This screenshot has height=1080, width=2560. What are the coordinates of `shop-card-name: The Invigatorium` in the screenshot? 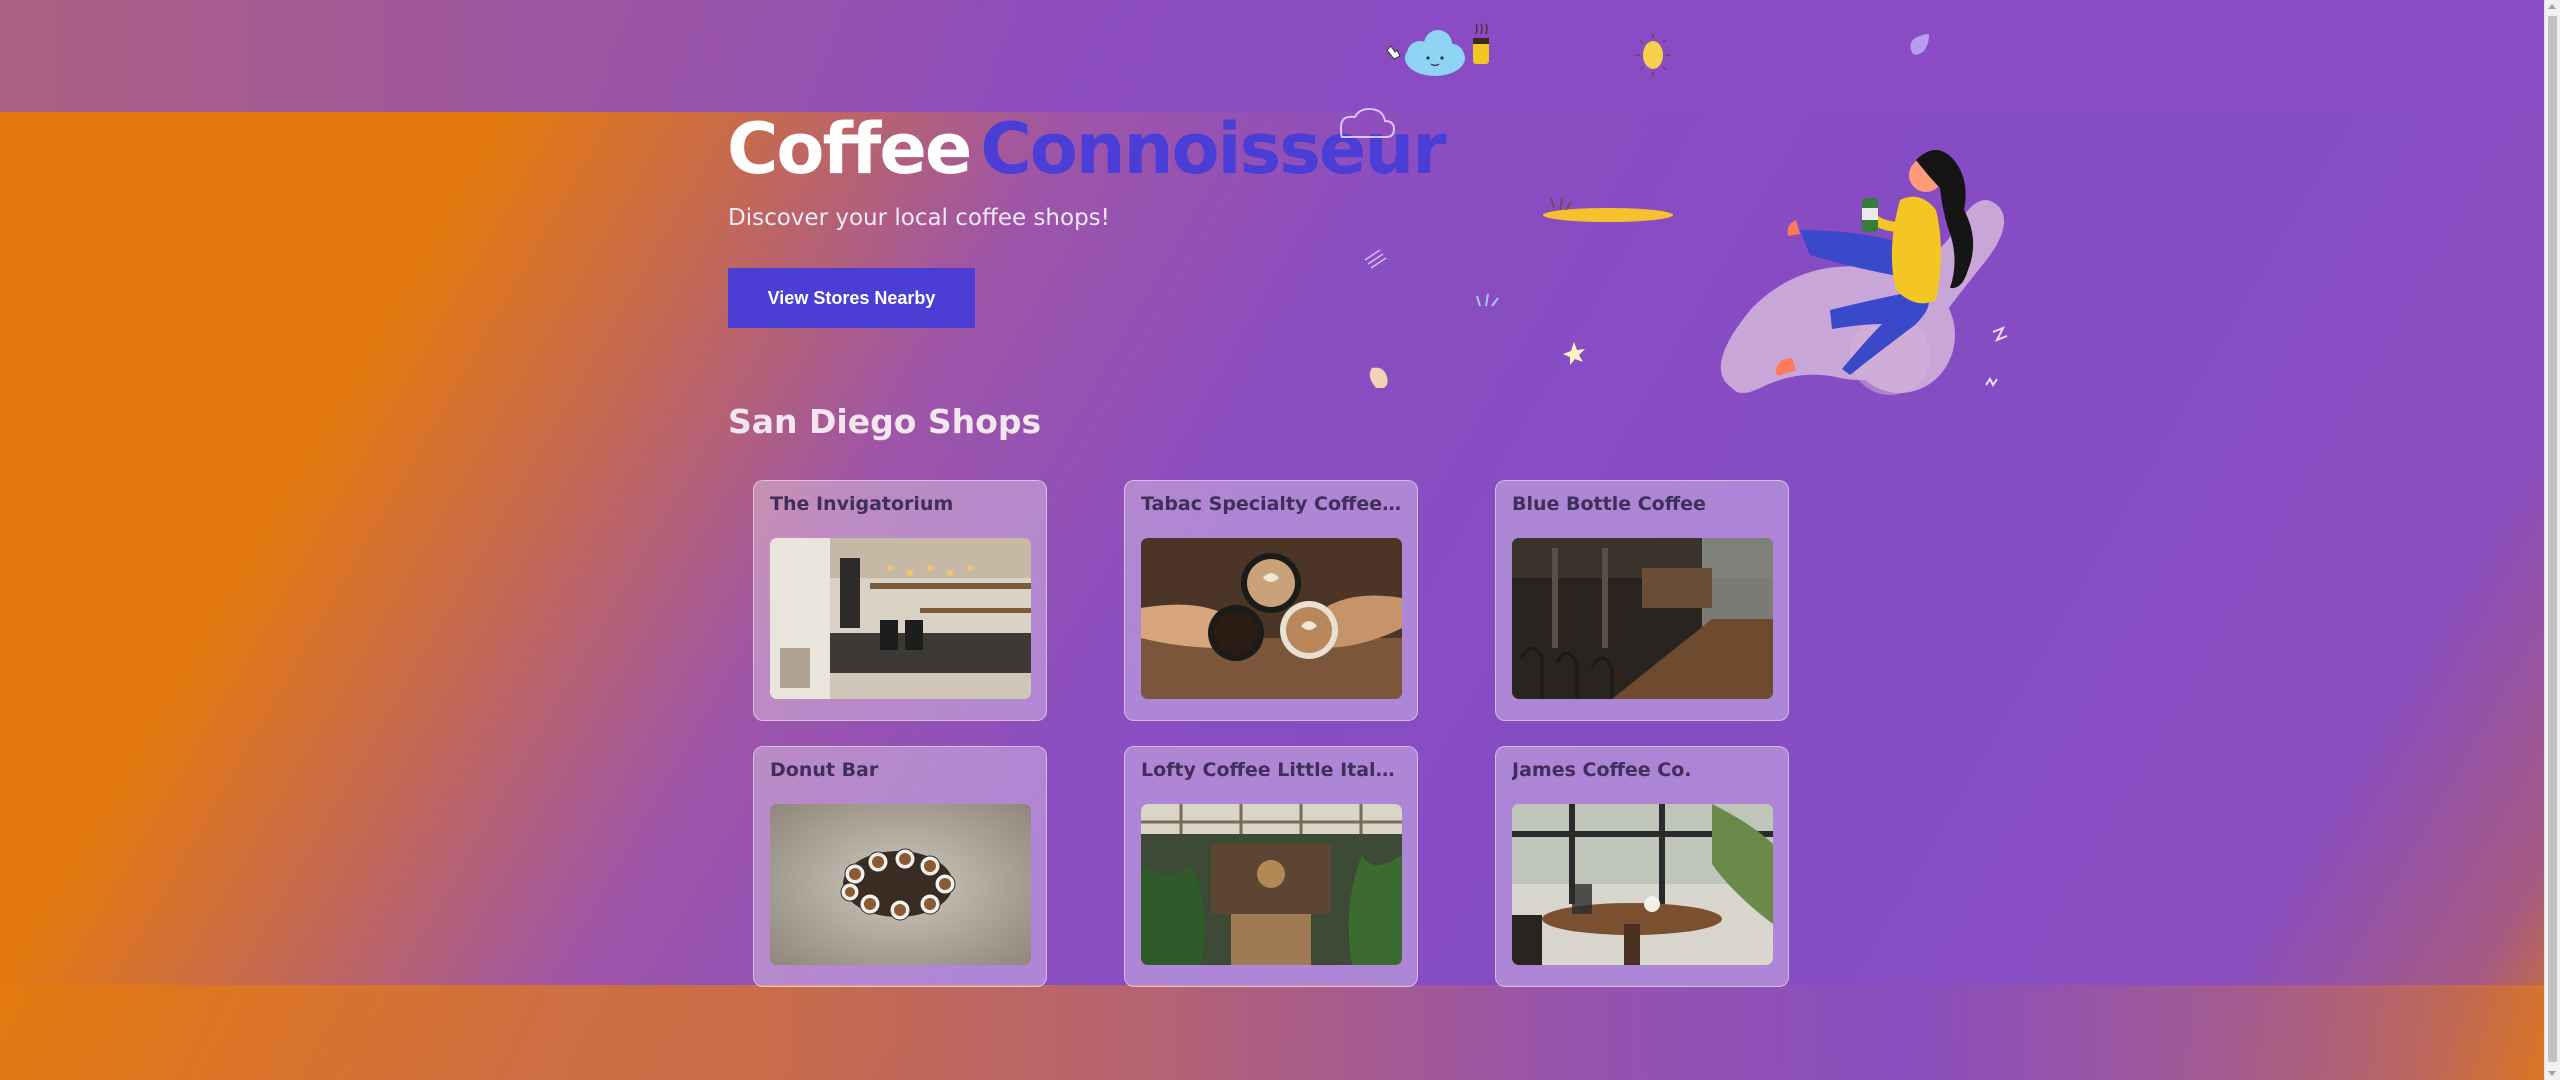 It's located at (862, 504).